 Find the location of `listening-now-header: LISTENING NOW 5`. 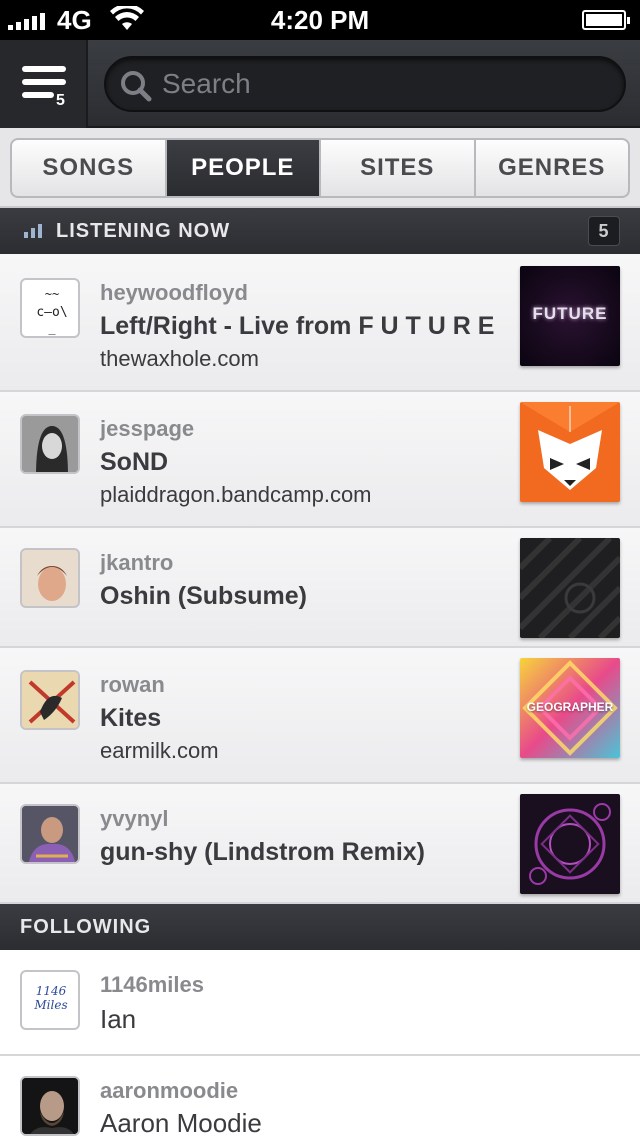

listening-now-header: LISTENING NOW 5 is located at coordinates (320, 231).